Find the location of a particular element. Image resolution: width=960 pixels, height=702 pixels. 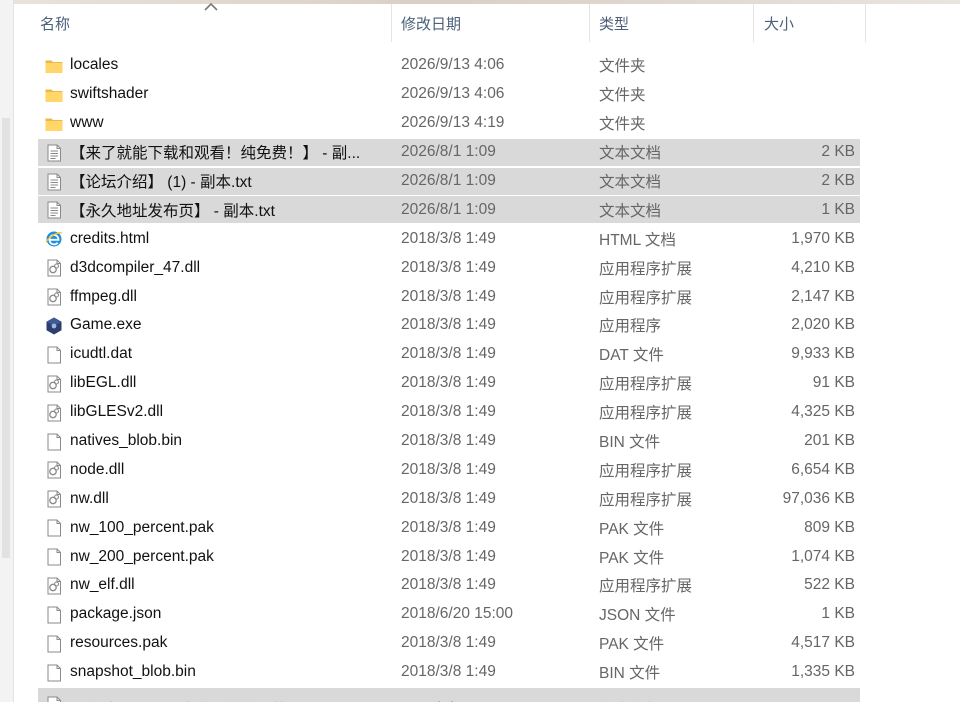

file-type: 应用程序 is located at coordinates (630, 327).